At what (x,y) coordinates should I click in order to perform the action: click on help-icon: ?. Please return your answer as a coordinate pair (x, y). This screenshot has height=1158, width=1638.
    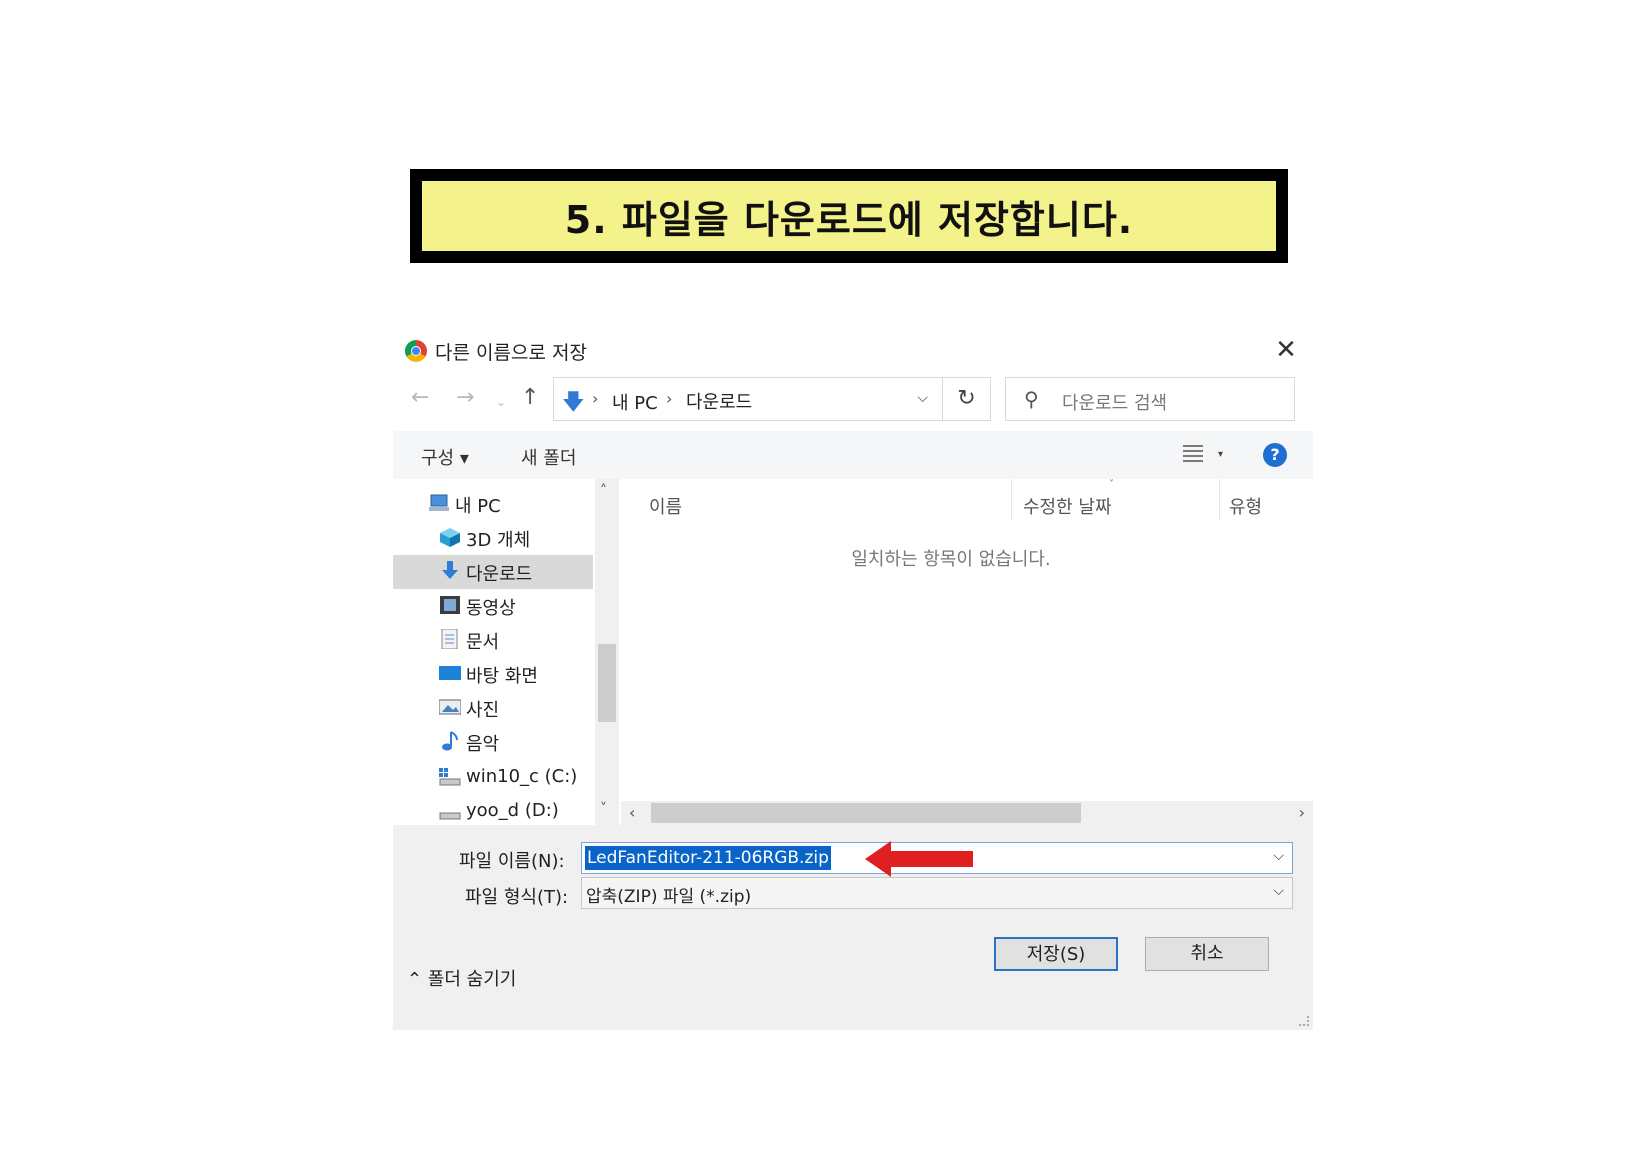
    Looking at the image, I should click on (1275, 455).